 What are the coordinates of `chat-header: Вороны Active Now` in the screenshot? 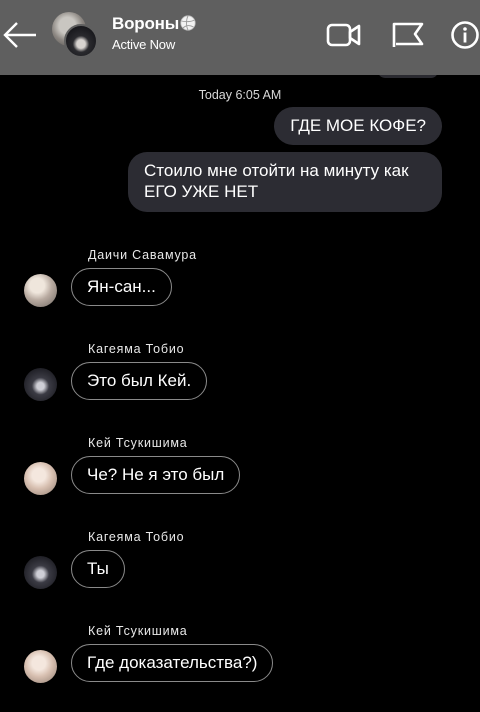 It's located at (240, 37).